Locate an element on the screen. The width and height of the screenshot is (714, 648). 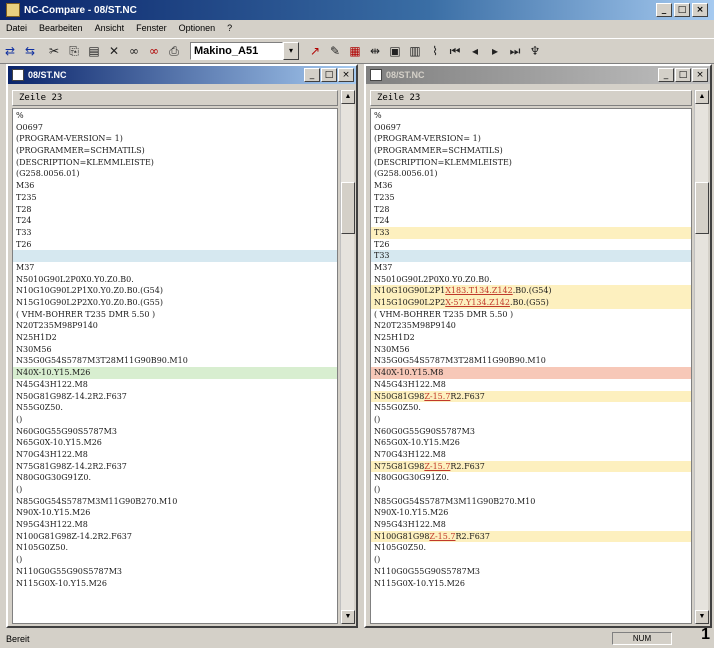
code-line is located at coordinates (175, 256).